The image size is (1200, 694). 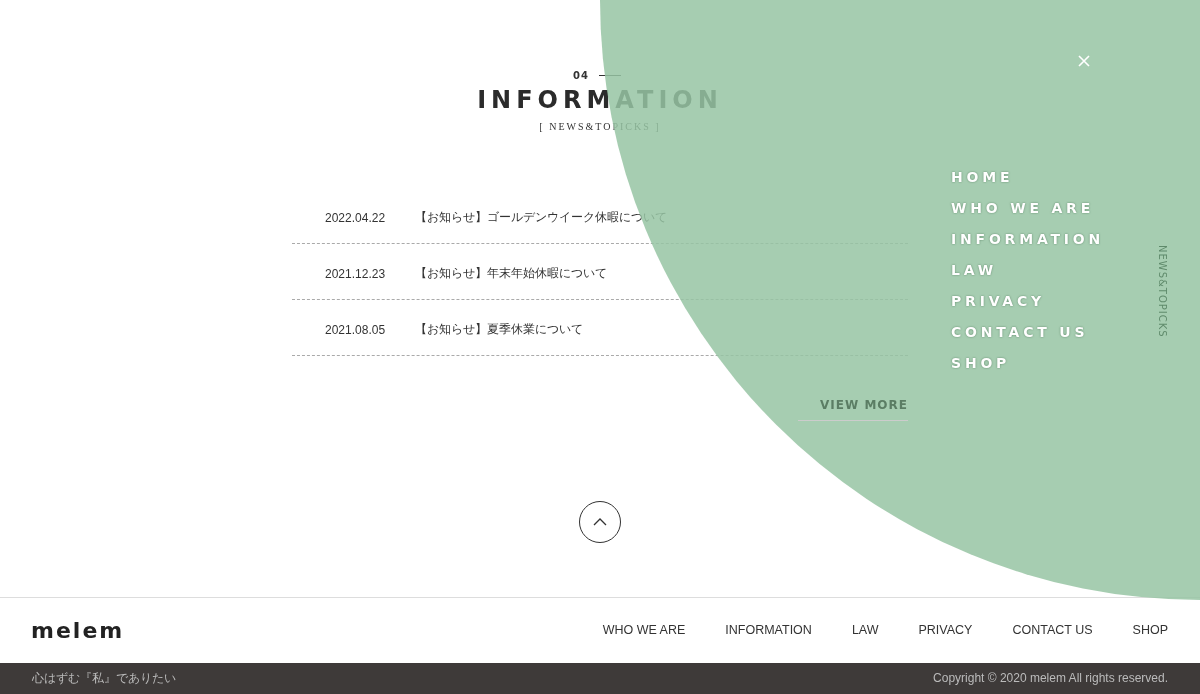 I want to click on section-number: 04, so click(x=581, y=75).